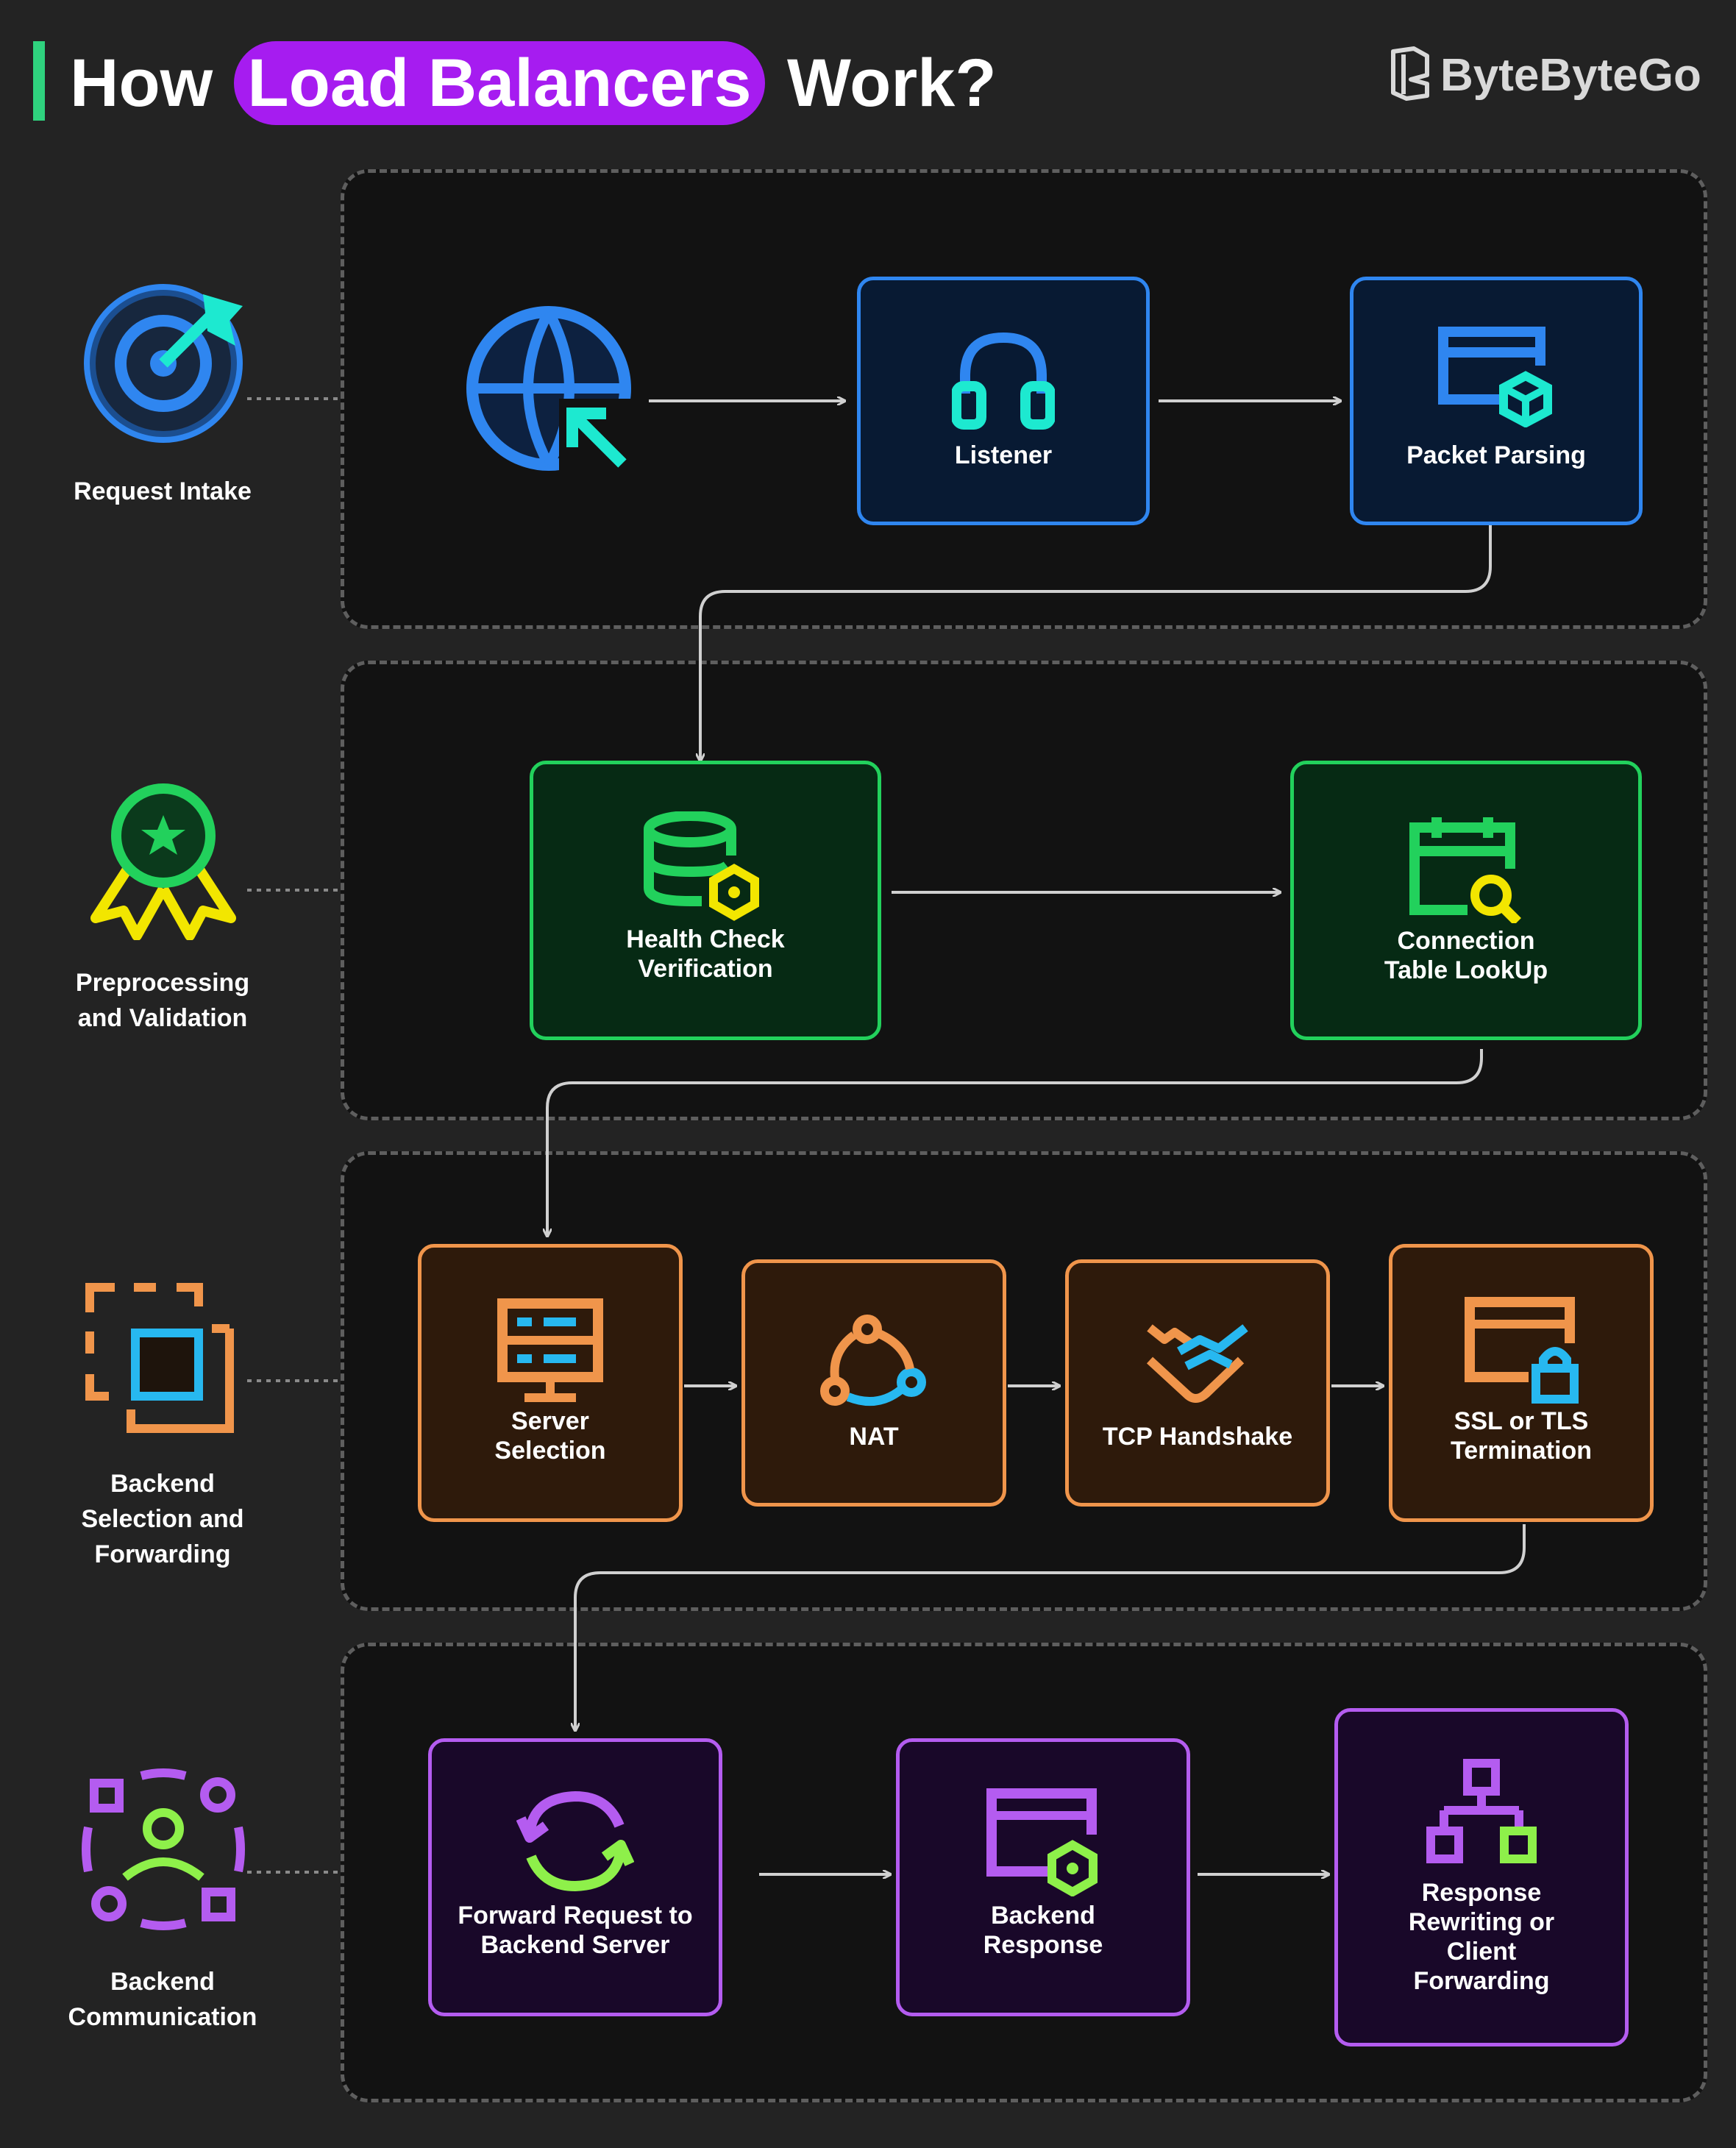 This screenshot has width=1736, height=2148. What do you see at coordinates (1522, 1350) in the screenshot?
I see `window-lock-icon` at bounding box center [1522, 1350].